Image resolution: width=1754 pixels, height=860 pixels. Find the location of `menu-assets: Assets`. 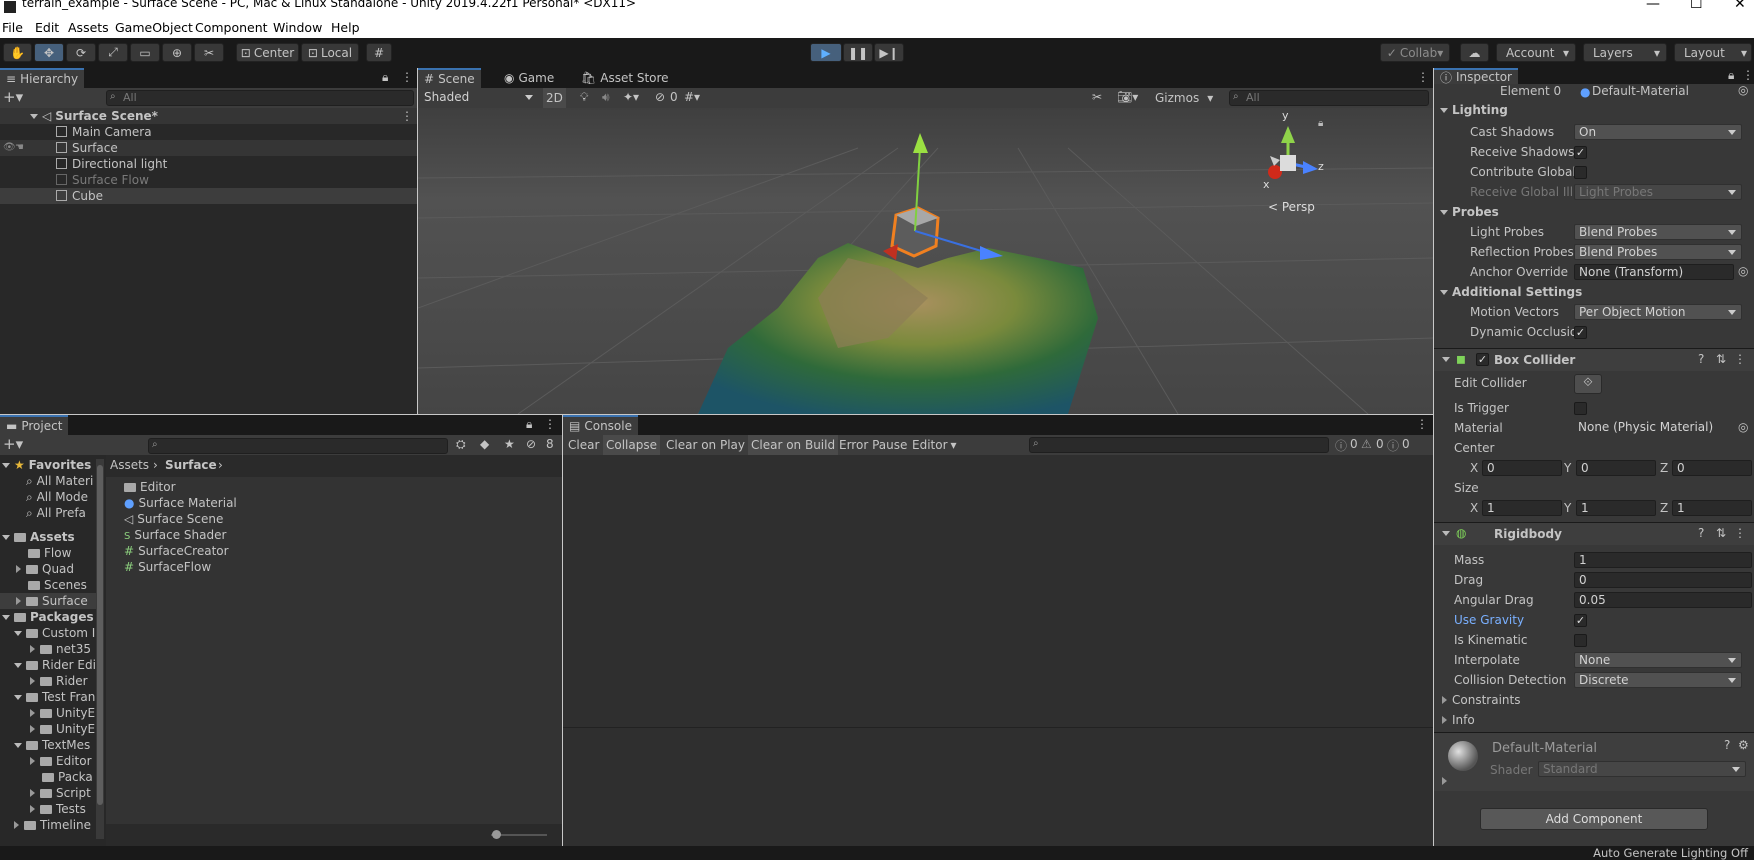

menu-assets: Assets is located at coordinates (88, 27).